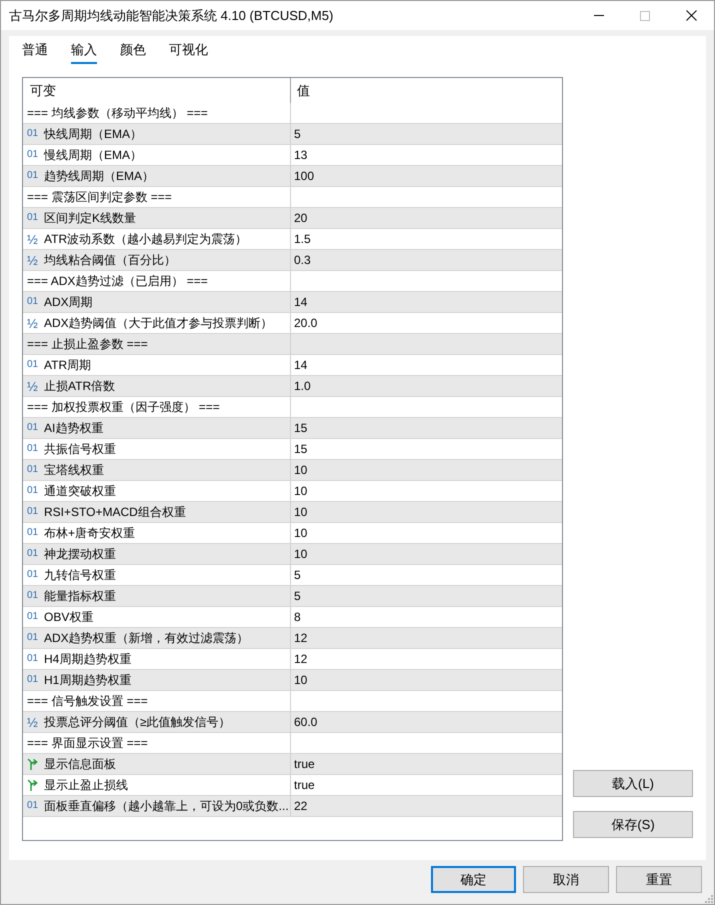 The image size is (715, 905). I want to click on parameter-value: 1.0, so click(302, 386).